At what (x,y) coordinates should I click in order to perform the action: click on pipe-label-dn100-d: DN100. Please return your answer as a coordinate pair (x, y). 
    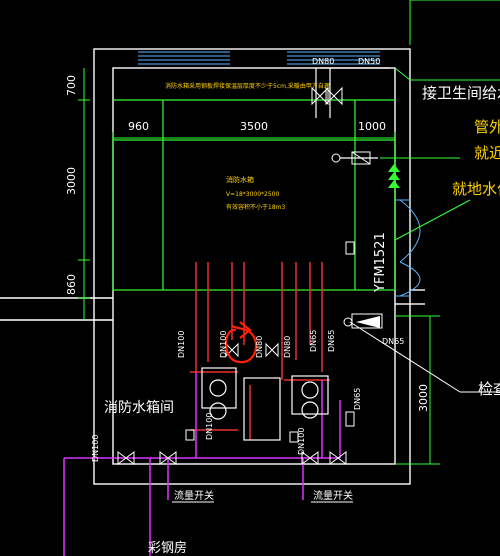
    Looking at the image, I should click on (95, 448).